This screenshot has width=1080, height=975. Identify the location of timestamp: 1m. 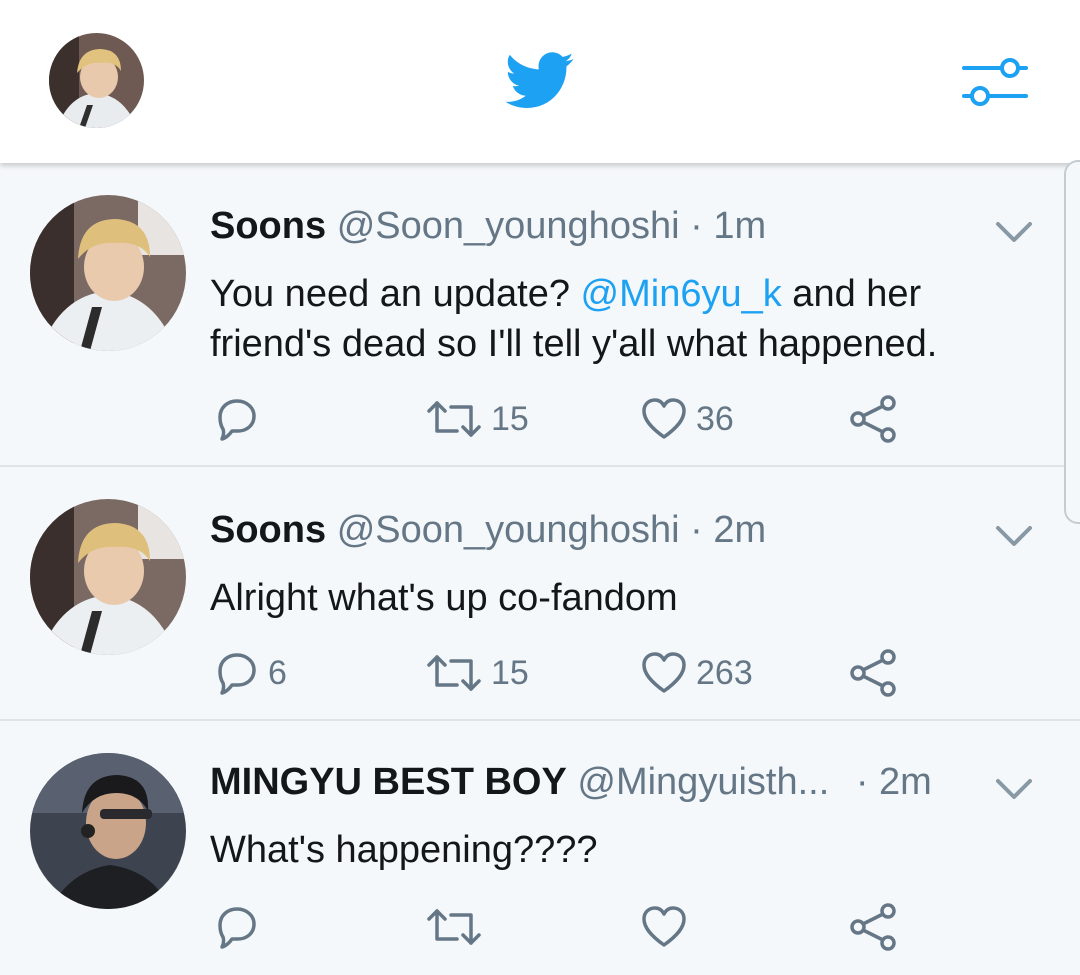
(739, 226).